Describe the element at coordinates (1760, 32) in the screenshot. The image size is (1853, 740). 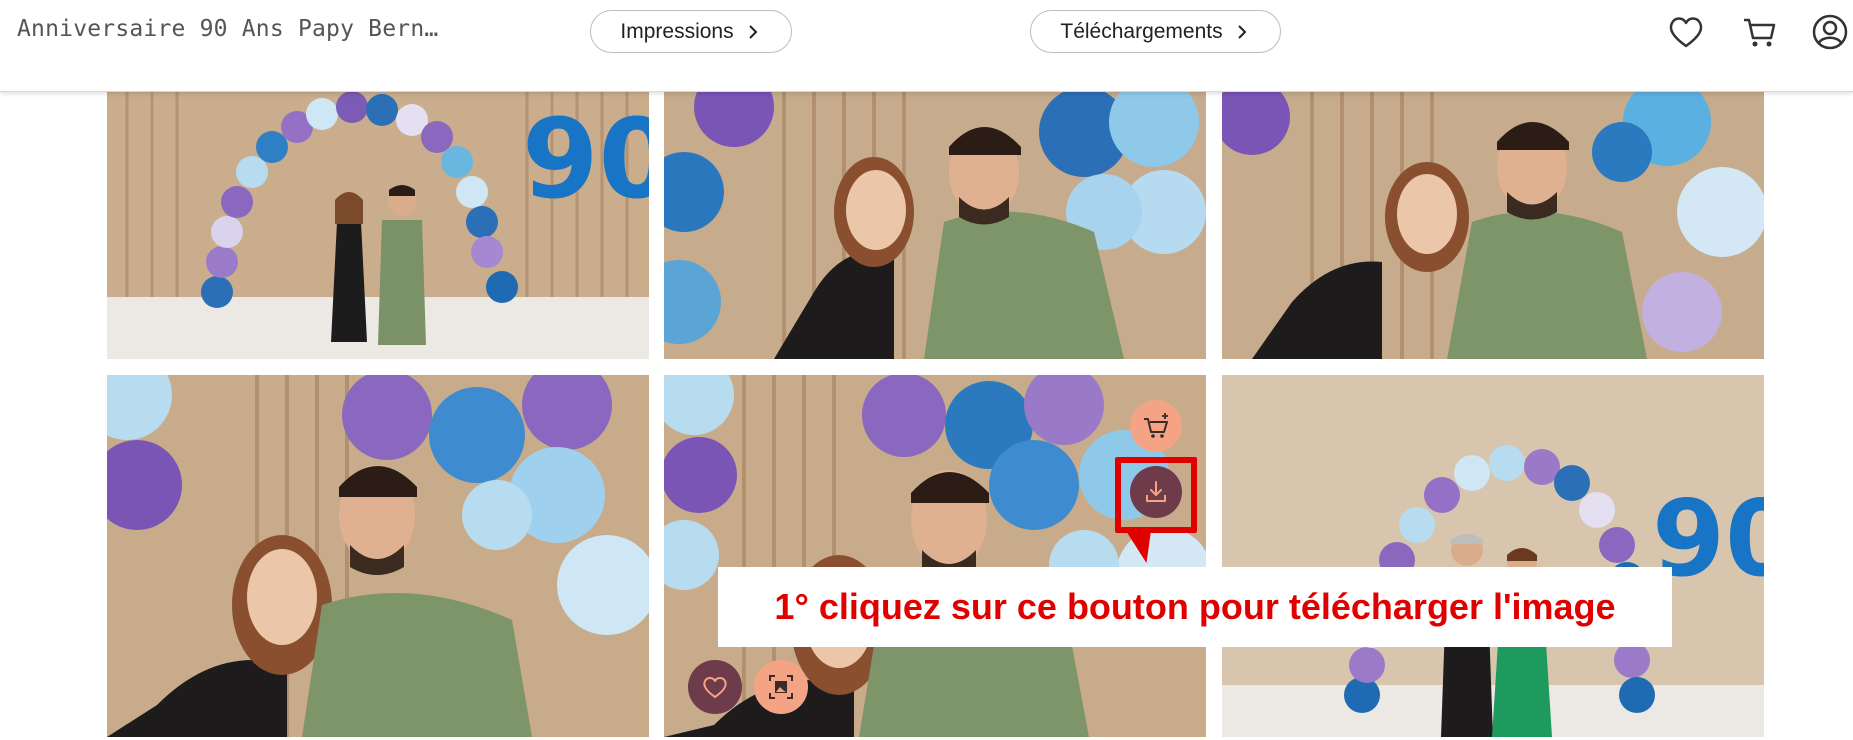
I see `cart-icon` at that location.